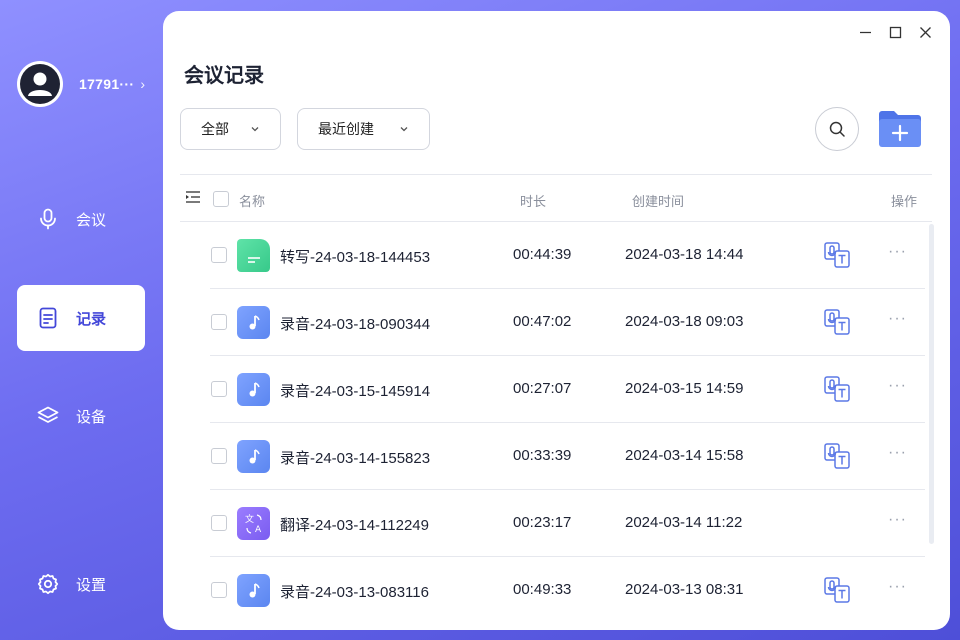 This screenshot has width=960, height=640. Describe the element at coordinates (224, 76) in the screenshot. I see `page-title: 会议记录` at that location.